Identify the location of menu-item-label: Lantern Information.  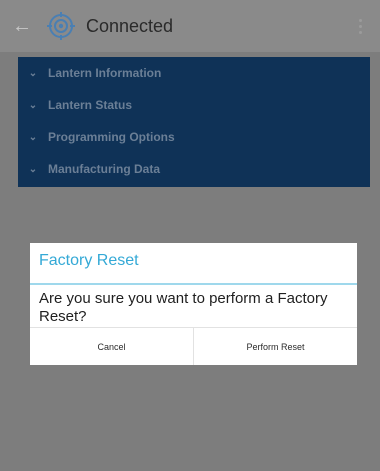
(105, 73).